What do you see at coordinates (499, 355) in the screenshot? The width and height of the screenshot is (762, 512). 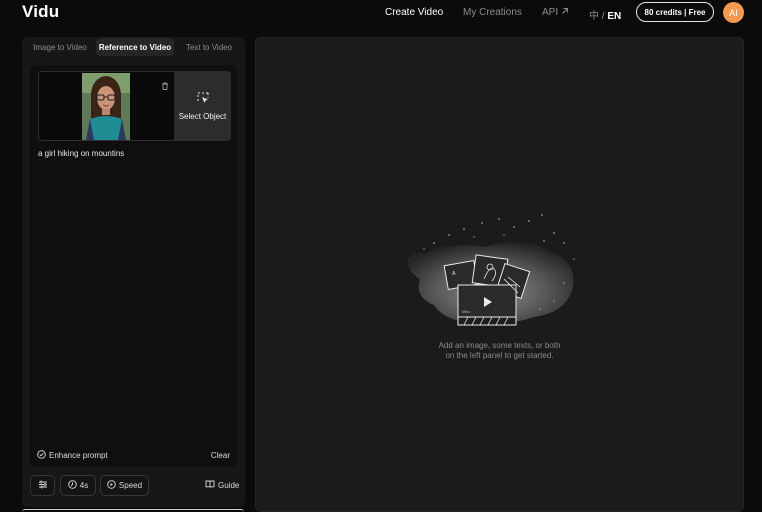 I see `empty-state-hint-line2: on the left panel to get started.` at bounding box center [499, 355].